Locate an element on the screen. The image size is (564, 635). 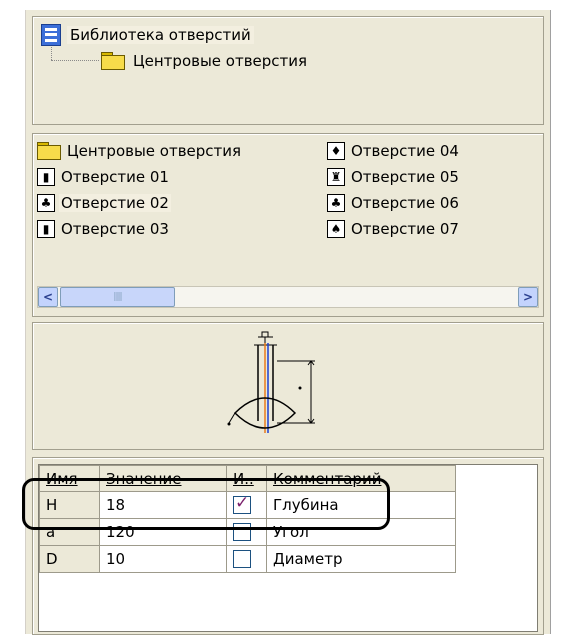
chevron-right-icon: > is located at coordinates (528, 297).